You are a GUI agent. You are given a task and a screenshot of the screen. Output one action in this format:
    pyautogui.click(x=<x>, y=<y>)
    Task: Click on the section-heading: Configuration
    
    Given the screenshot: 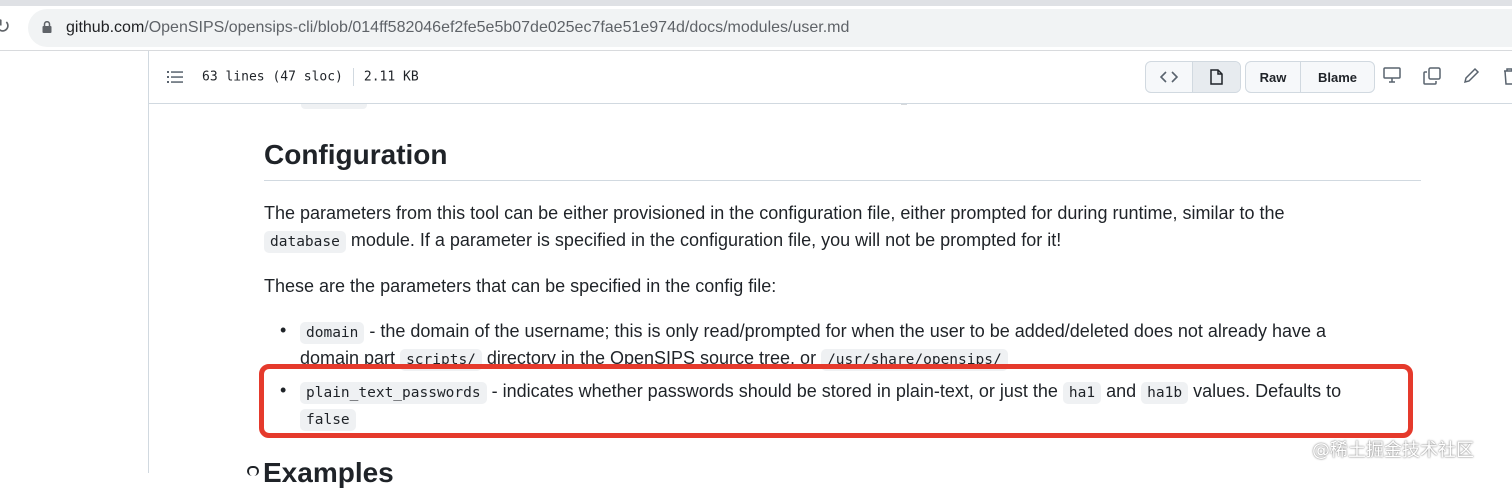 What is the action you would take?
    pyautogui.click(x=356, y=154)
    